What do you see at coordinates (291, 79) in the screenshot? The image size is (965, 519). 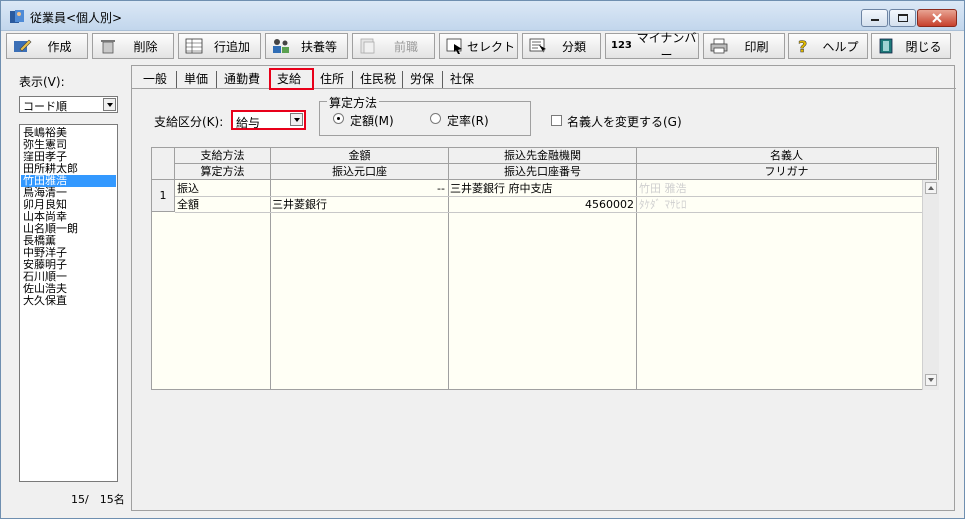 I see `active-tab-highlight` at bounding box center [291, 79].